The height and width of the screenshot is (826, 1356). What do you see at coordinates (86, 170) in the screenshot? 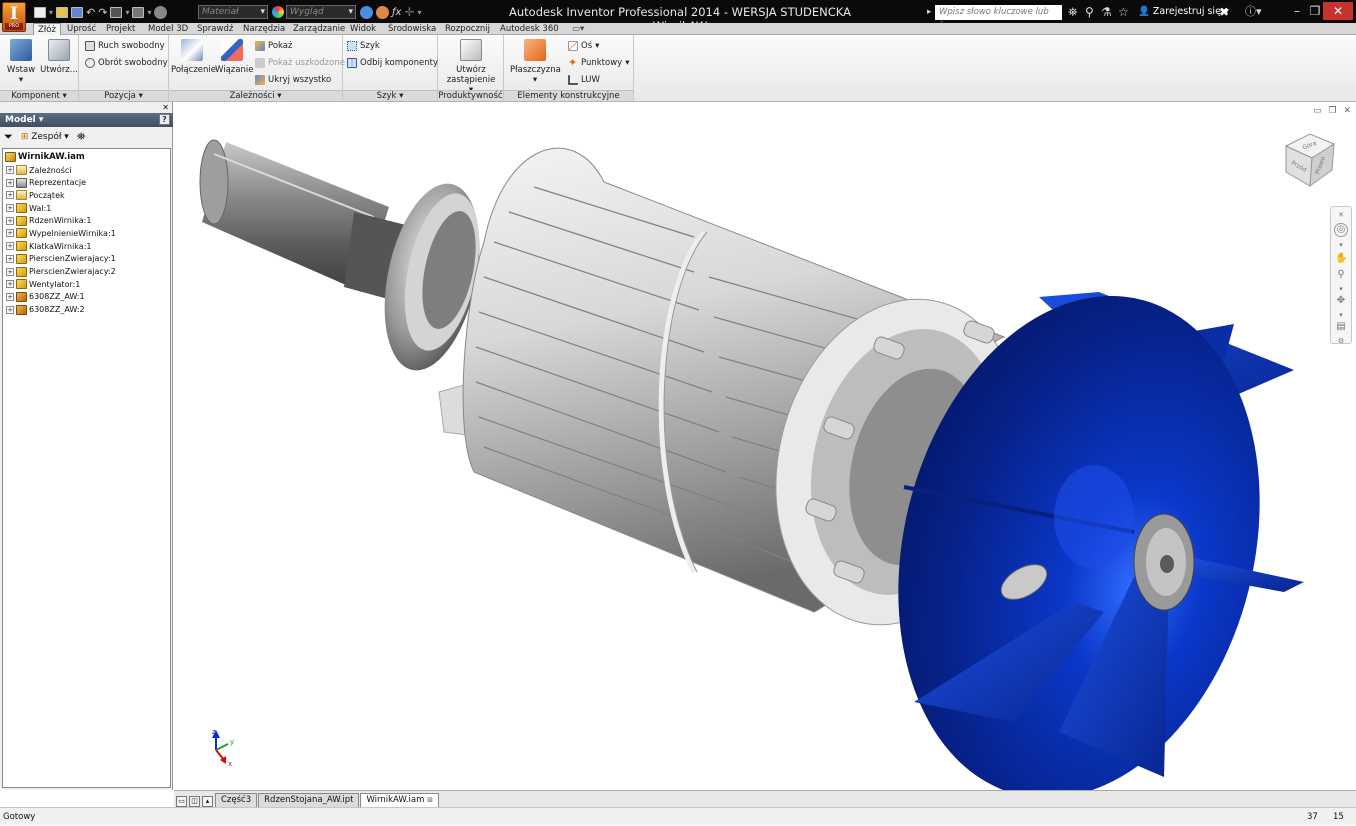
I see `tree-node: + Zależności` at bounding box center [86, 170].